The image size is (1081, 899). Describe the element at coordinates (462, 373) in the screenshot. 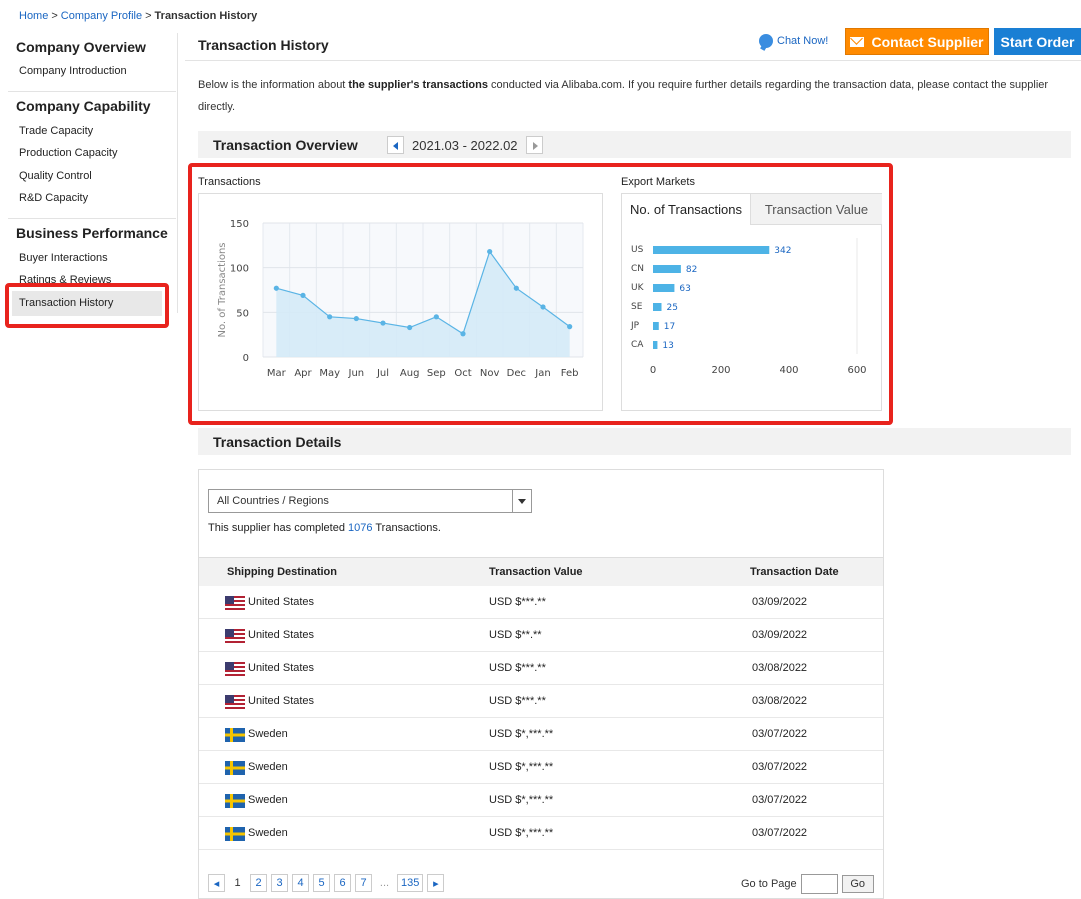

I see `x-tick-label: Oct` at that location.